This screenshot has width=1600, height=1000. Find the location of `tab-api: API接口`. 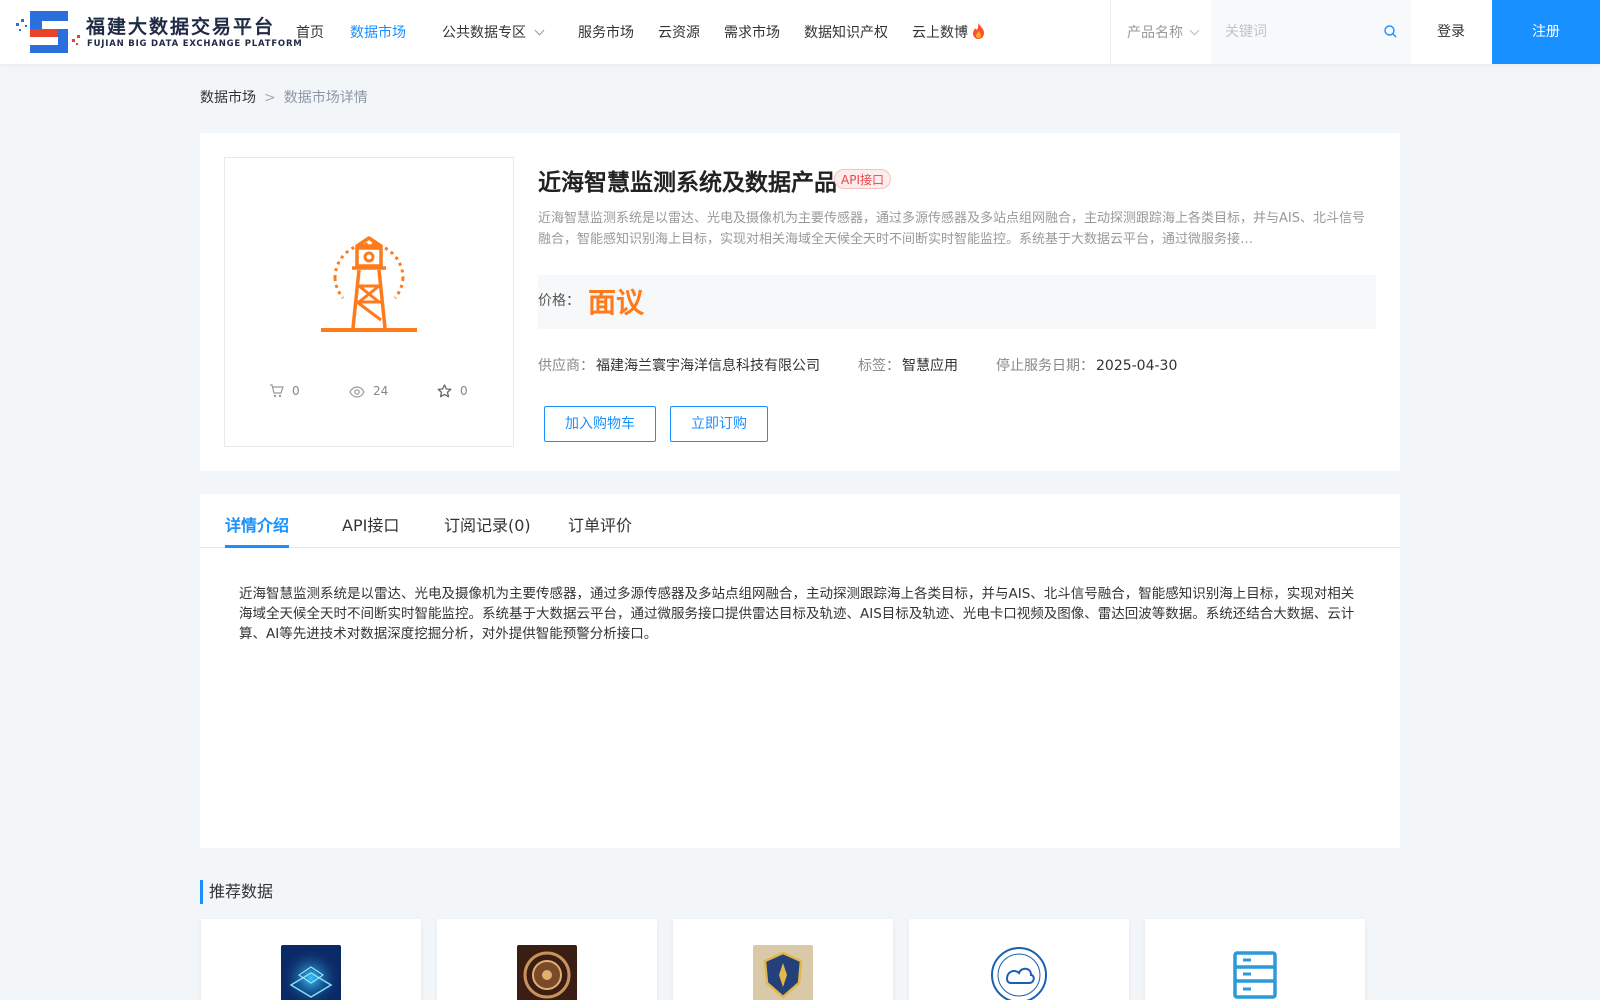

tab-api: API接口 is located at coordinates (370, 524).